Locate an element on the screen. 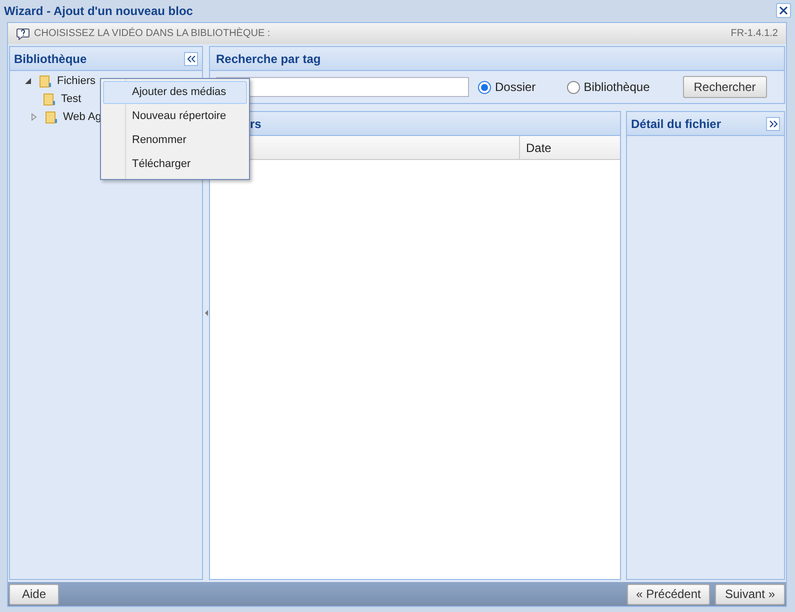 The height and width of the screenshot is (612, 795). panel-title: Détail du fichier is located at coordinates (676, 124).